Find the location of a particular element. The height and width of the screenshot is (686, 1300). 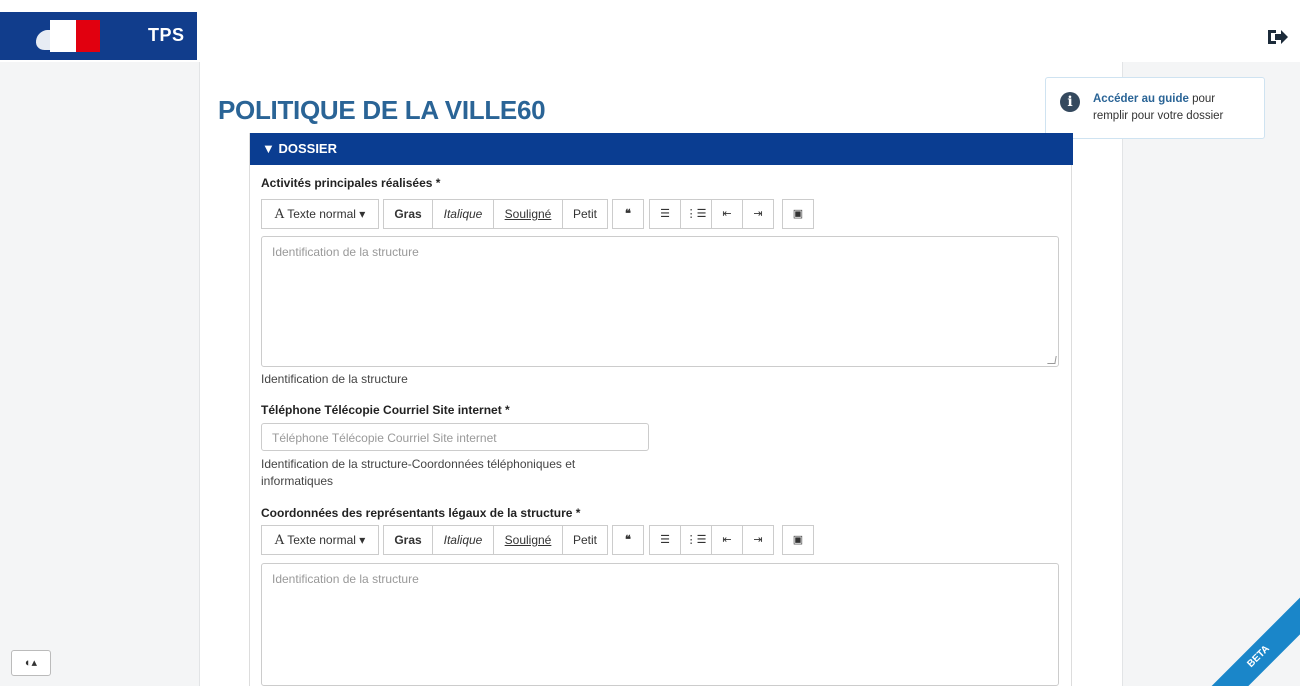

activites-textarea: Identification de la structure is located at coordinates (660, 301).